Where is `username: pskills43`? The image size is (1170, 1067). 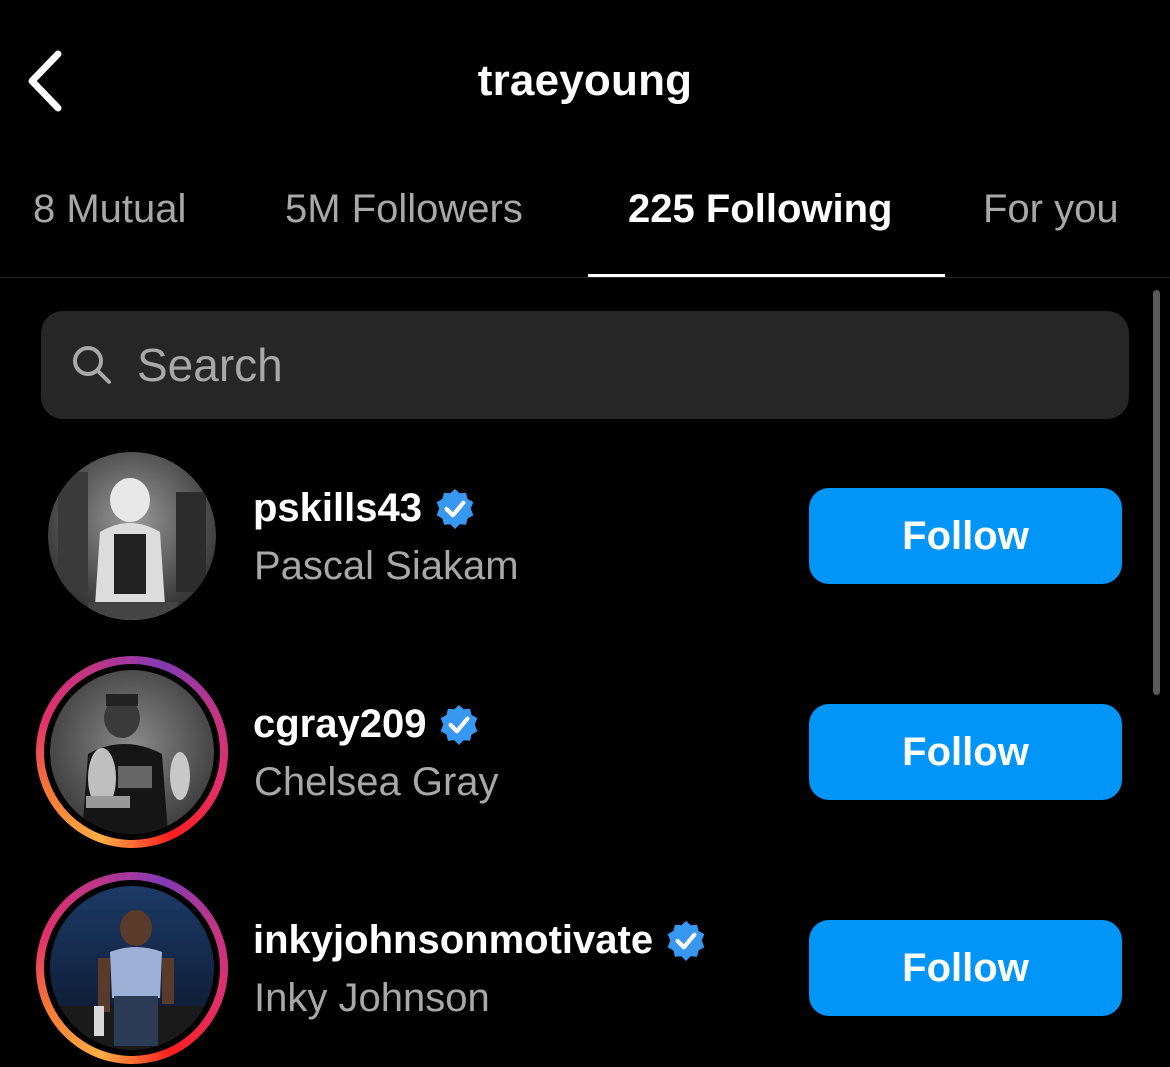 username: pskills43 is located at coordinates (337, 508).